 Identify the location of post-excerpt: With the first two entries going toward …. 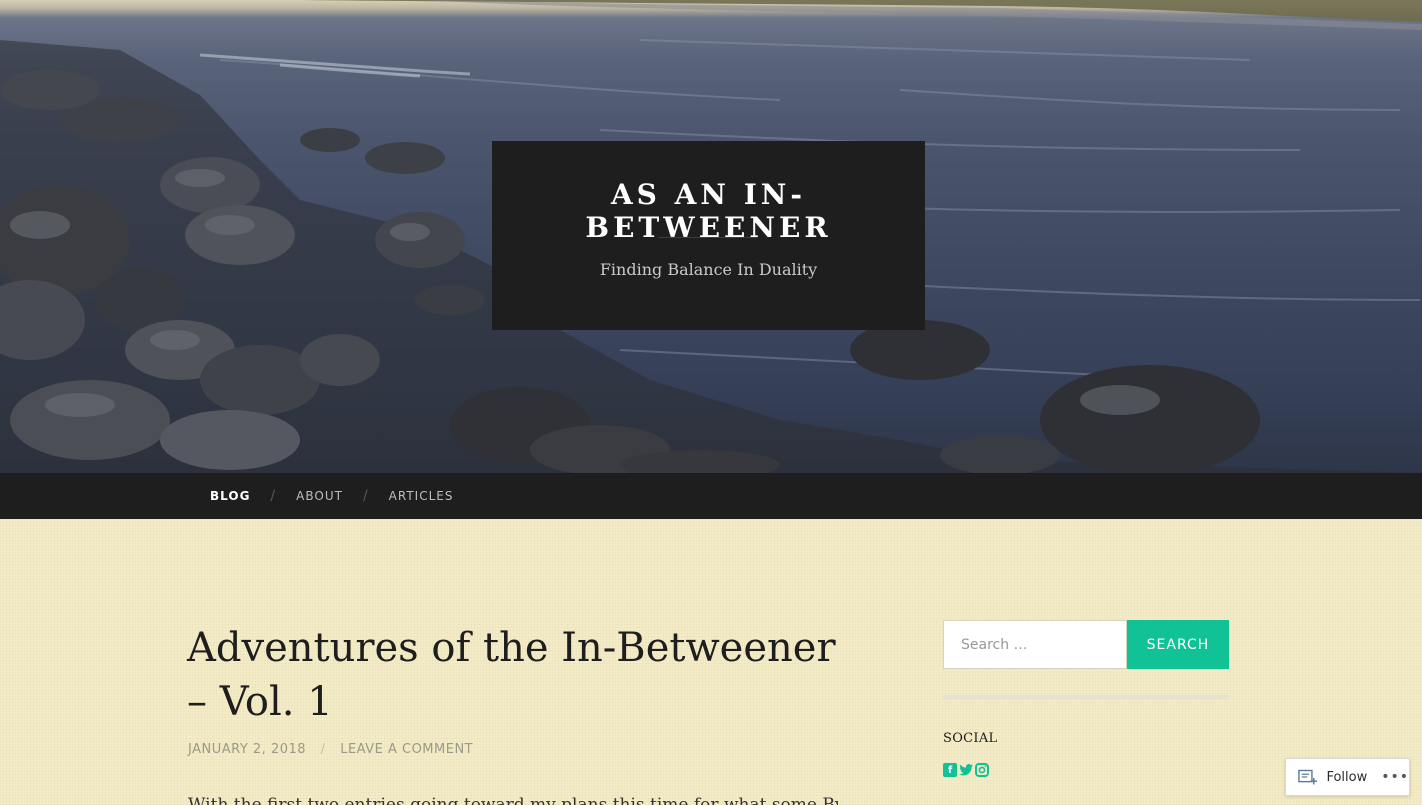
(513, 800).